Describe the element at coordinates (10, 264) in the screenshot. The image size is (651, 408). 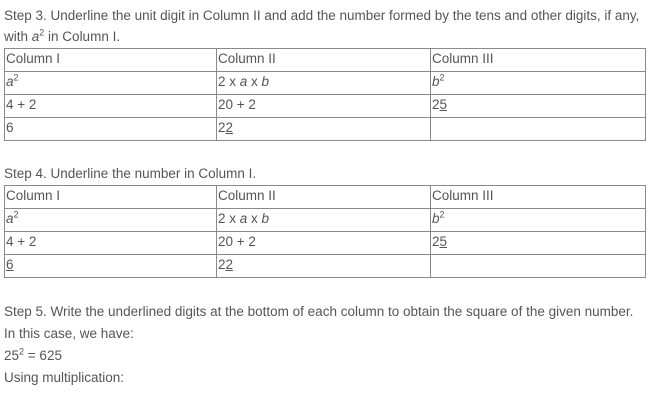
I see `underlined-digit: 6` at that location.